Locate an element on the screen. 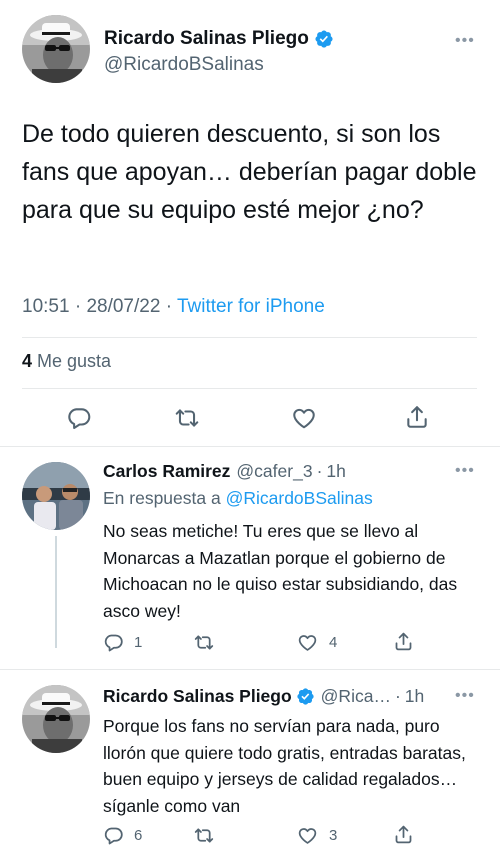 This screenshot has width=500, height=850. likes-summary: 4 Me gusta is located at coordinates (66, 361).